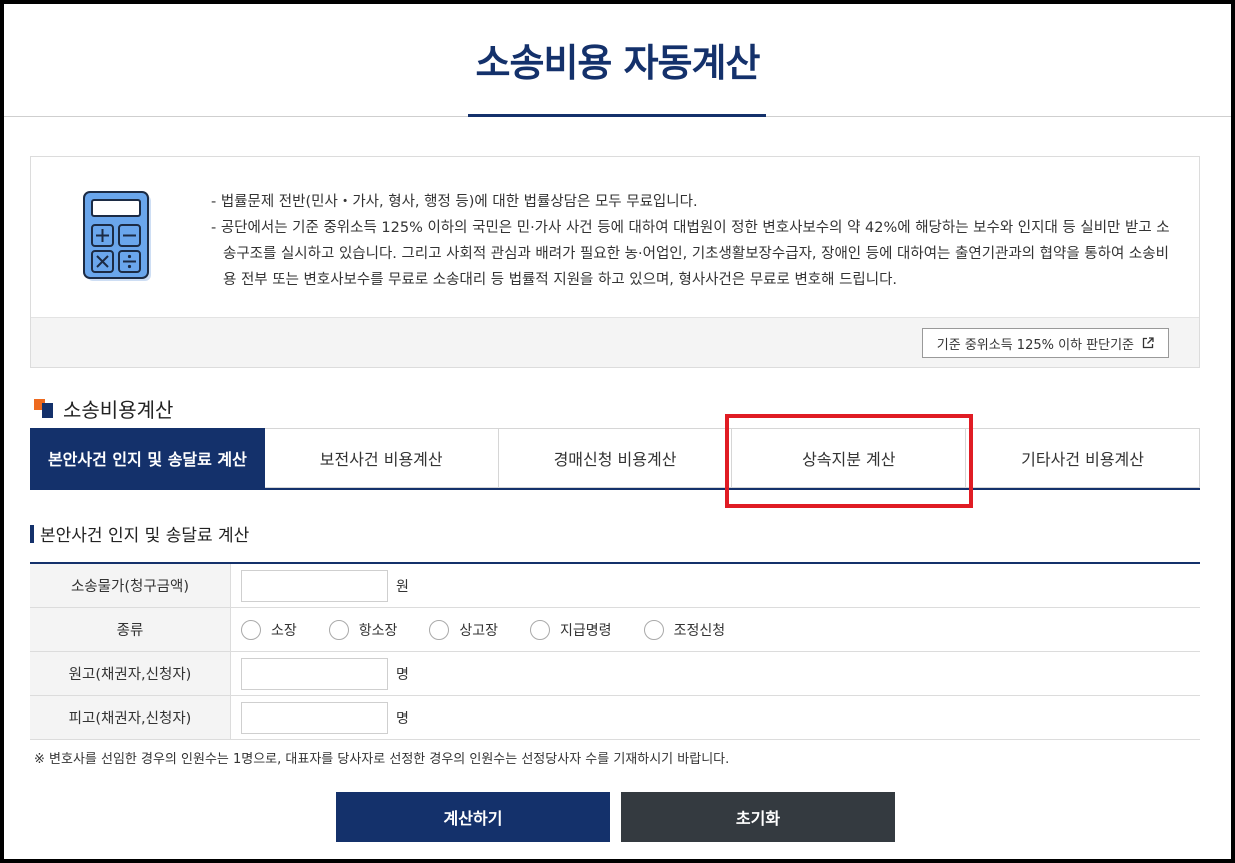  I want to click on info-footer: 기준 중위소득 125% 이하 판단기준, so click(615, 342).